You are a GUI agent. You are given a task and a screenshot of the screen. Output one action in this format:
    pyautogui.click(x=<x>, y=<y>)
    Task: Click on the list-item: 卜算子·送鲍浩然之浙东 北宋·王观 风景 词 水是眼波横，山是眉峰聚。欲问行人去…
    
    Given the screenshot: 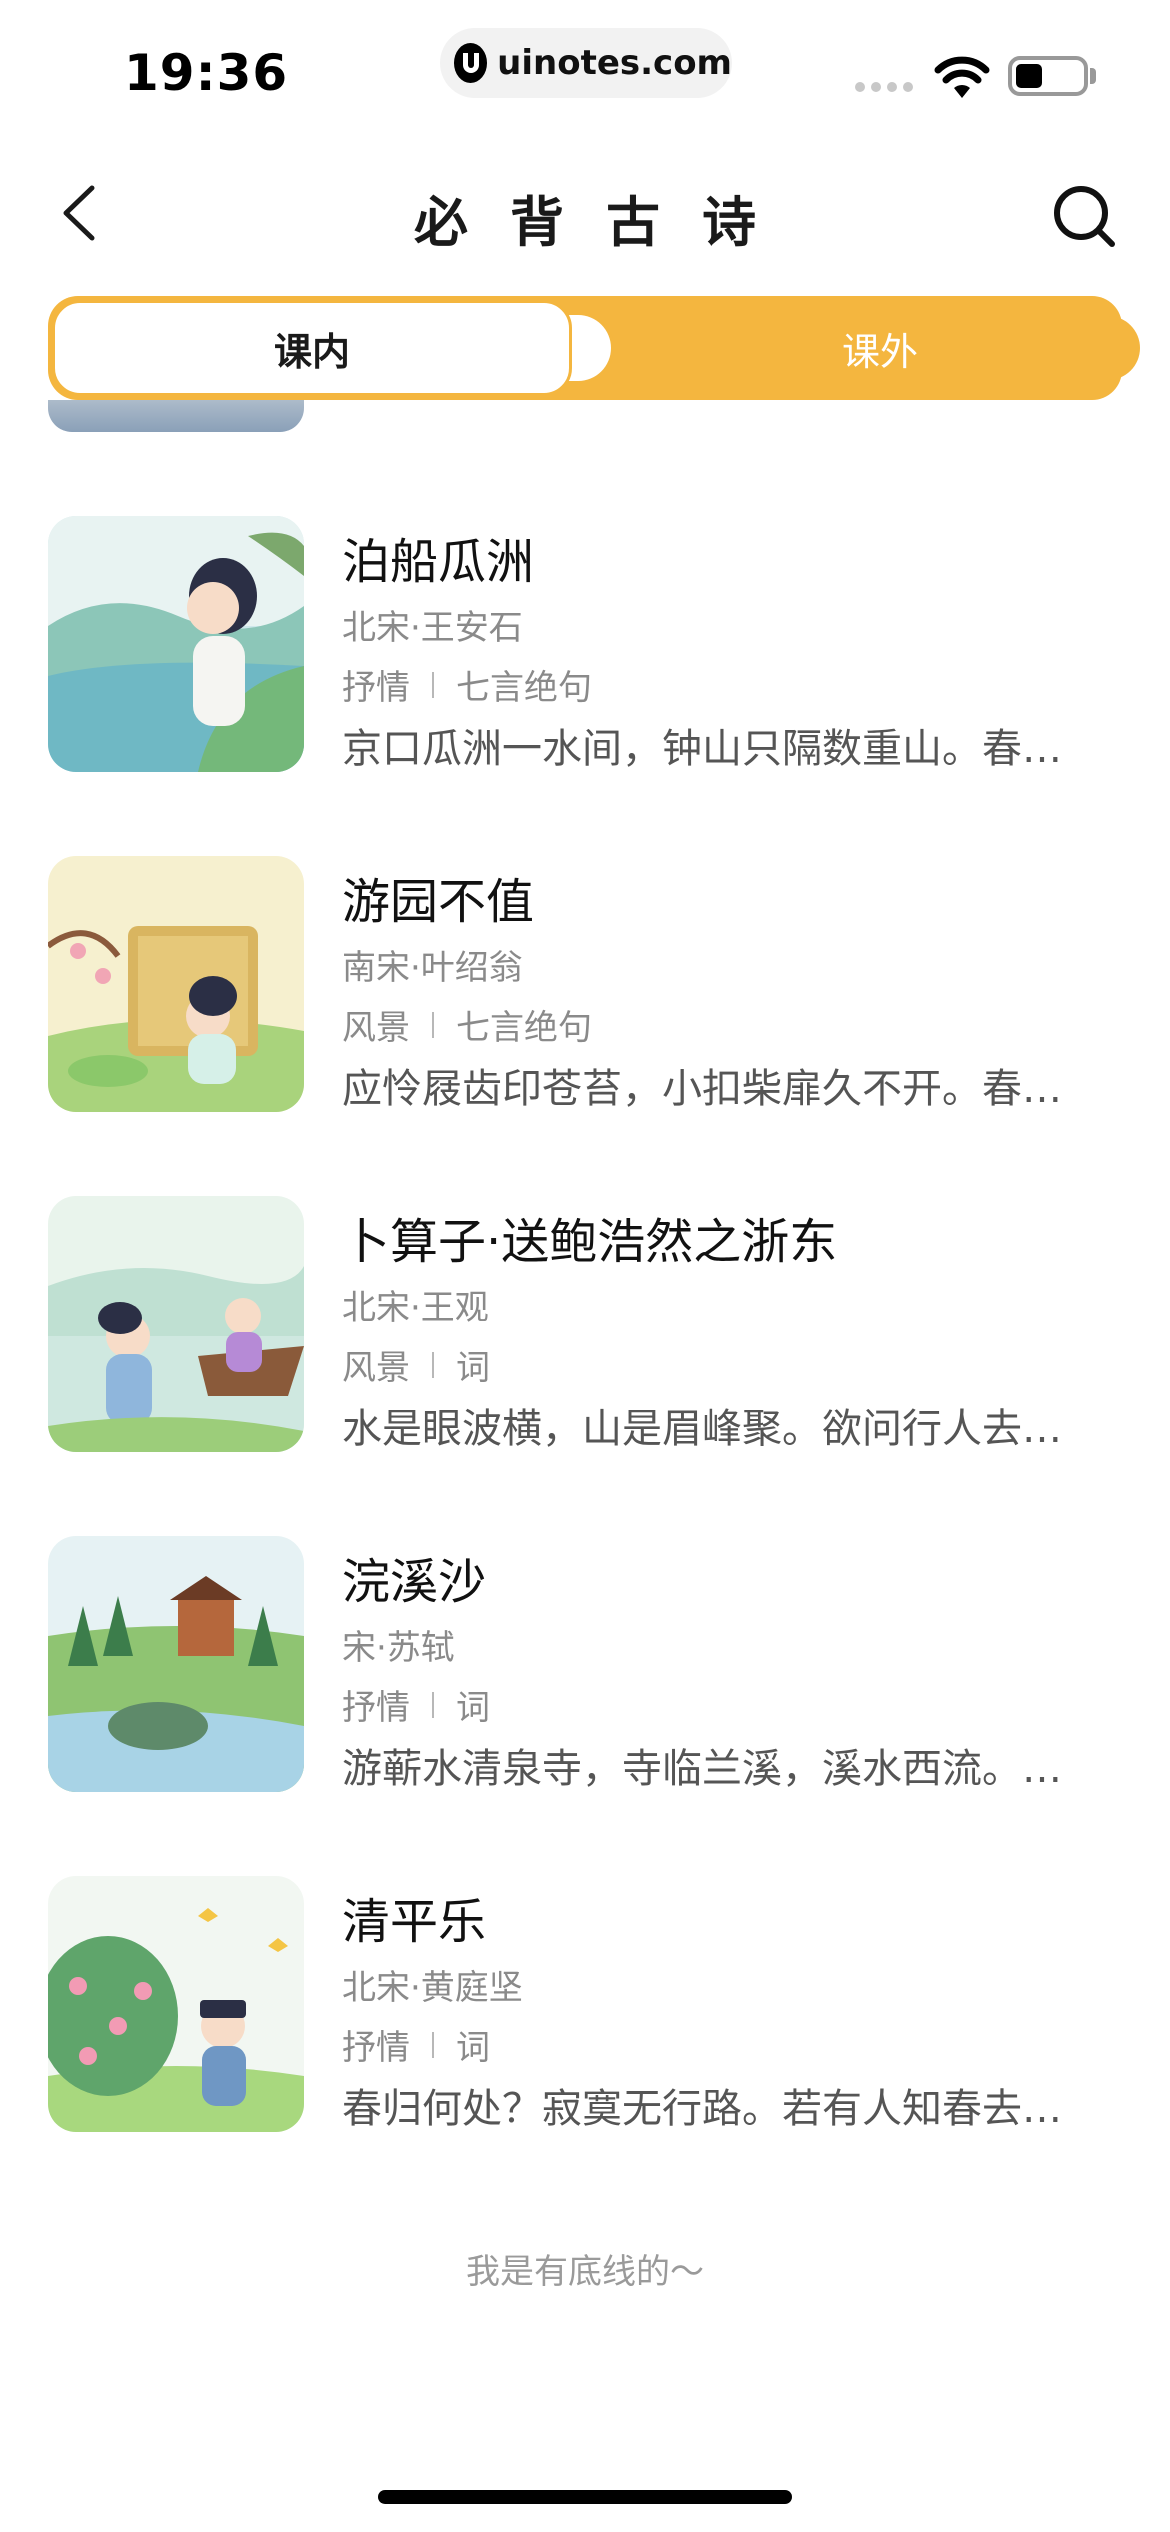 What is the action you would take?
    pyautogui.click(x=585, y=1326)
    